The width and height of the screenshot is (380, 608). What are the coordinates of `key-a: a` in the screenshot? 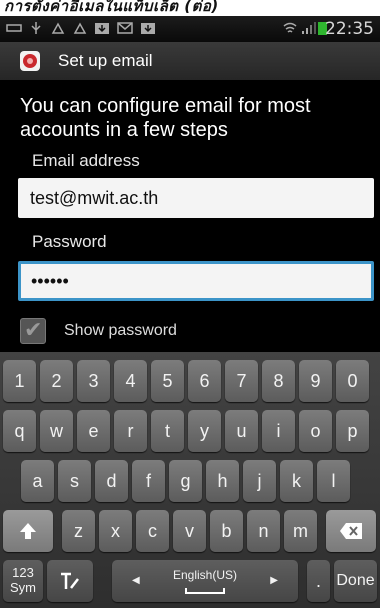 It's located at (37, 481).